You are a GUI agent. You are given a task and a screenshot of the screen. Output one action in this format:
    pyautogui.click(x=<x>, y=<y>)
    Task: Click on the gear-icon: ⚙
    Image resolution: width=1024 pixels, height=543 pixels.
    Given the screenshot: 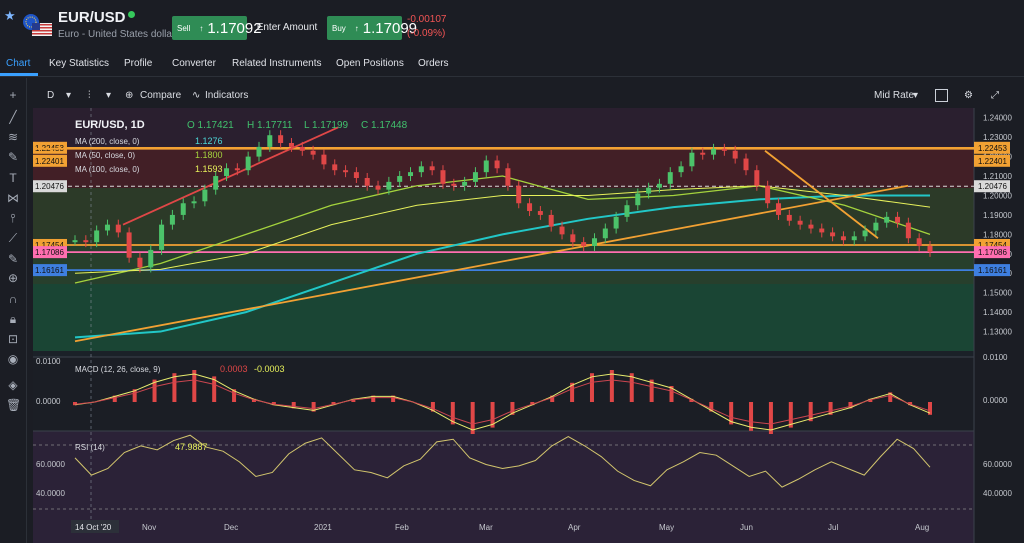 What is the action you would take?
    pyautogui.click(x=968, y=95)
    